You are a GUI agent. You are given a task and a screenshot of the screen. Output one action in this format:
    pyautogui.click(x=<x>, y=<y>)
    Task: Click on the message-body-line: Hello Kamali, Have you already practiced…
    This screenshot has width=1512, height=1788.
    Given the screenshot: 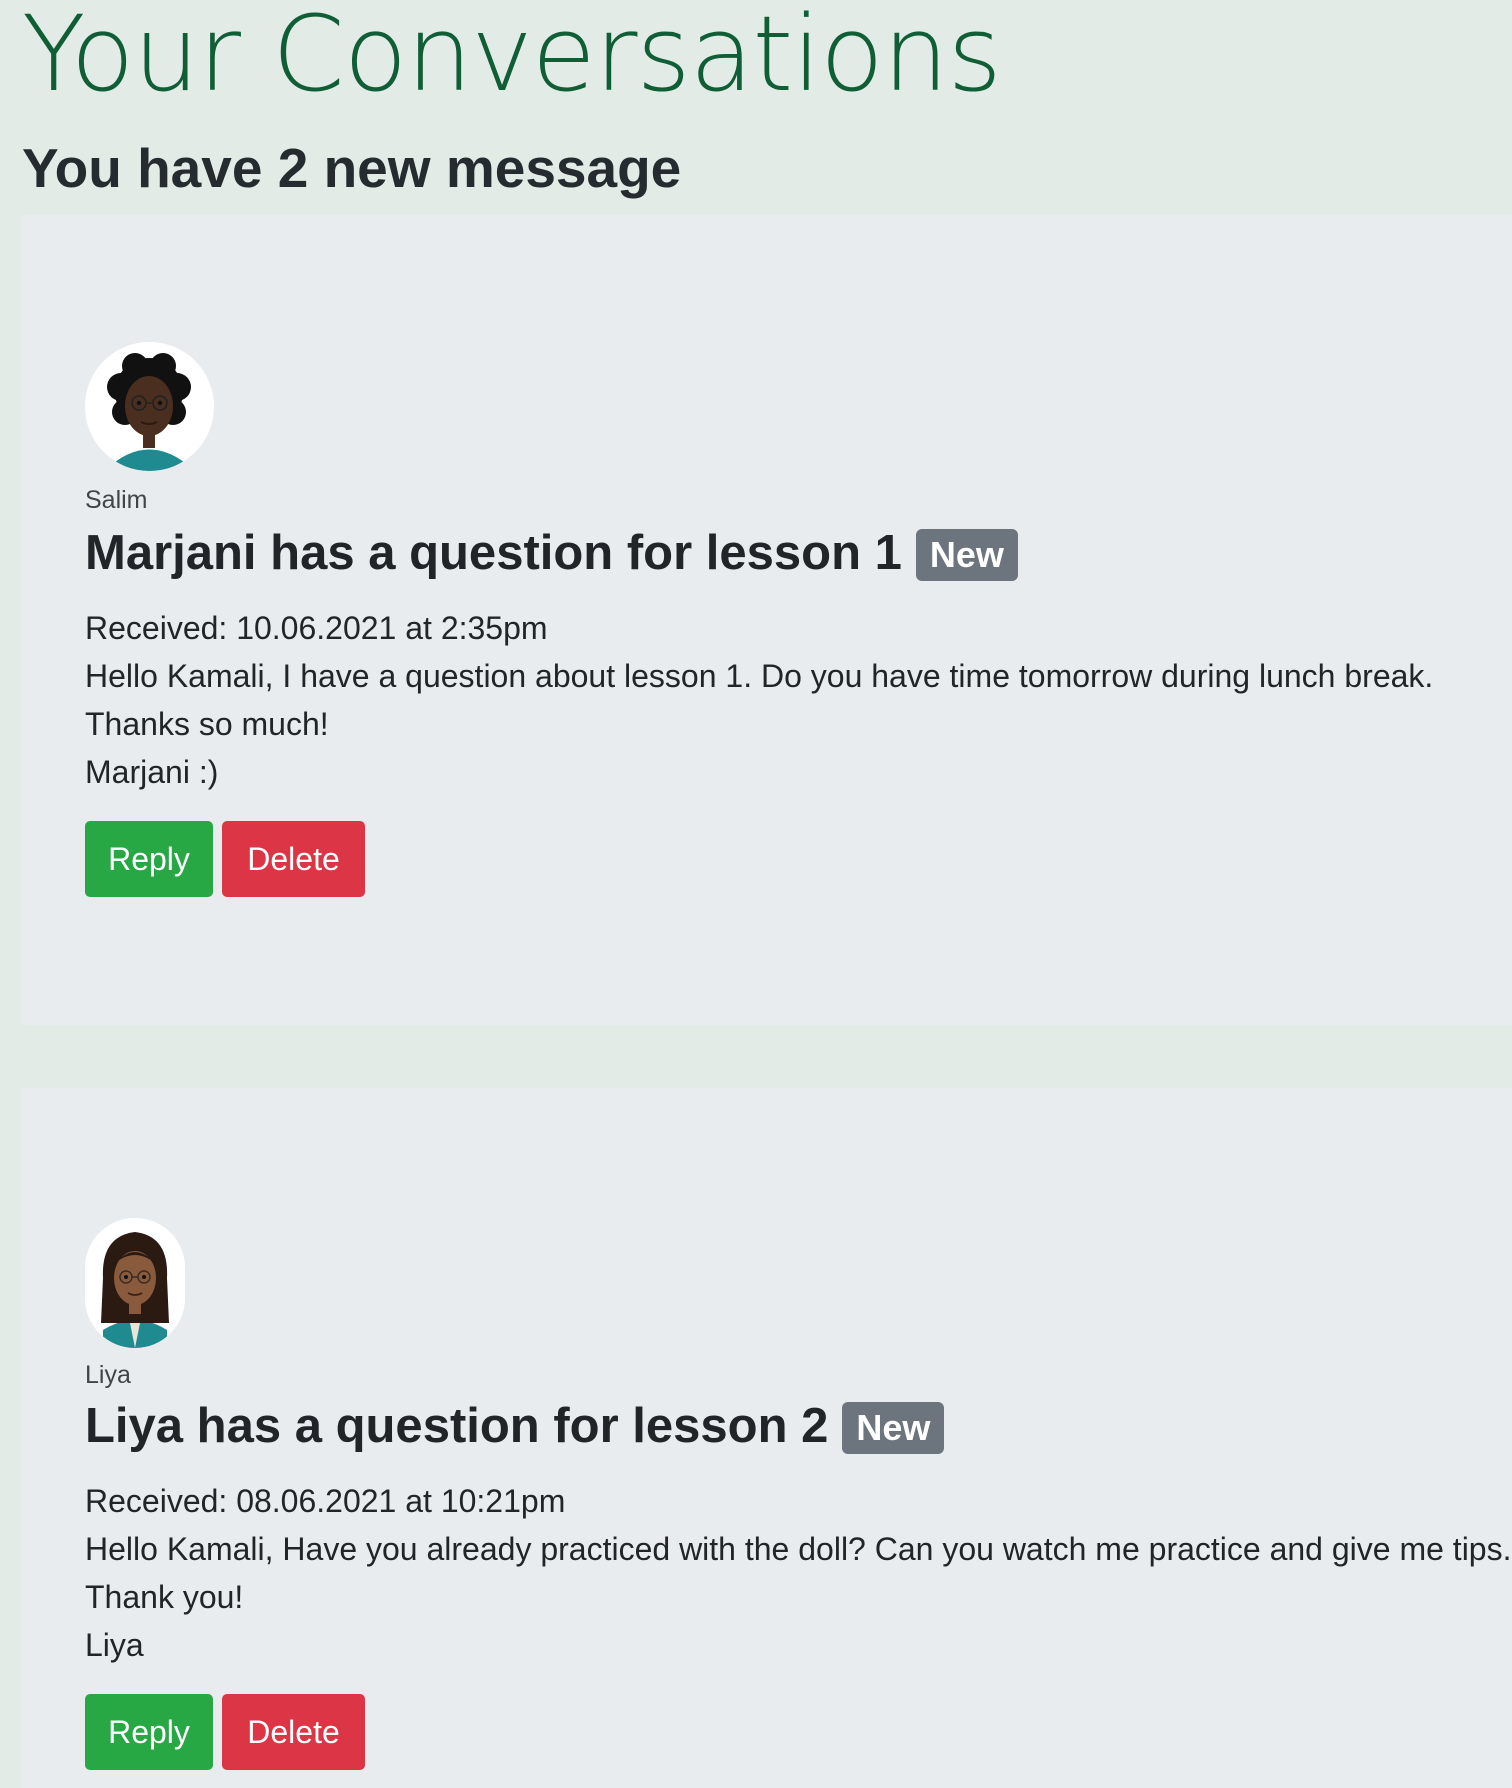 What is the action you would take?
    pyautogui.click(x=798, y=1549)
    